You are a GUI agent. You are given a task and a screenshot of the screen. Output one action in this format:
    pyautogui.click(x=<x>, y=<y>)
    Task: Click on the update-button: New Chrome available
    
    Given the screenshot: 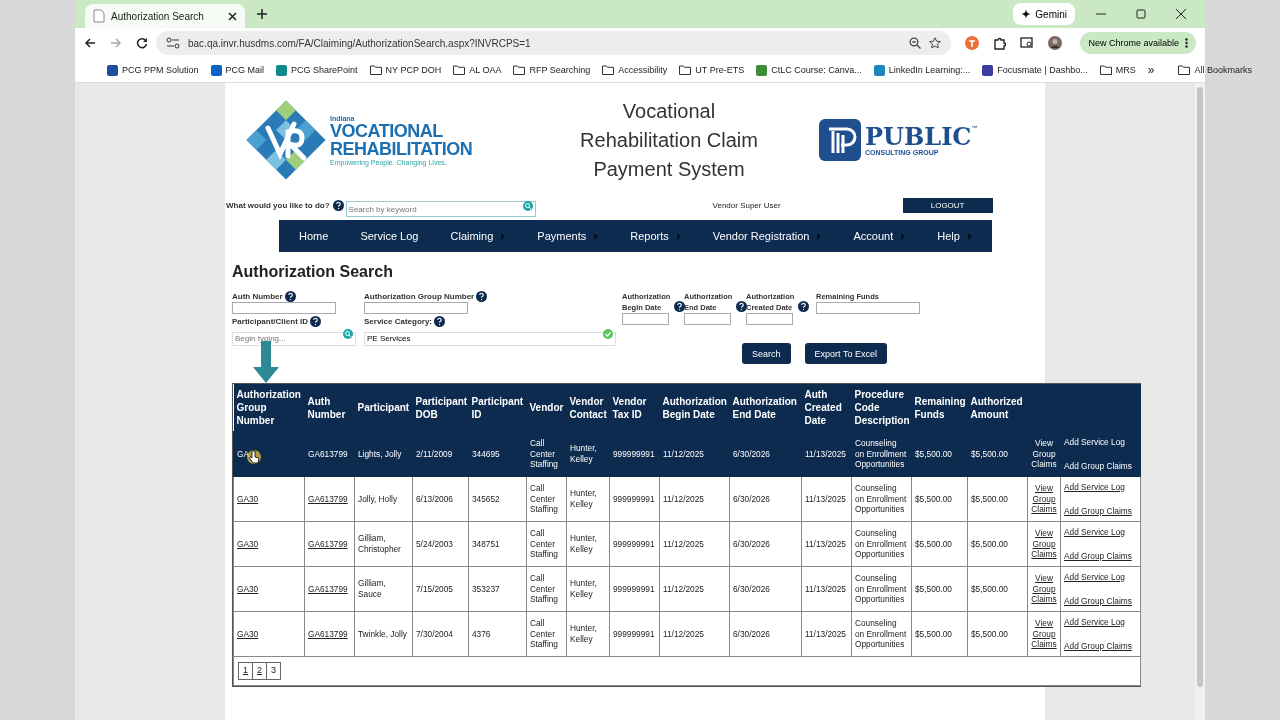 What is the action you would take?
    pyautogui.click(x=1138, y=43)
    